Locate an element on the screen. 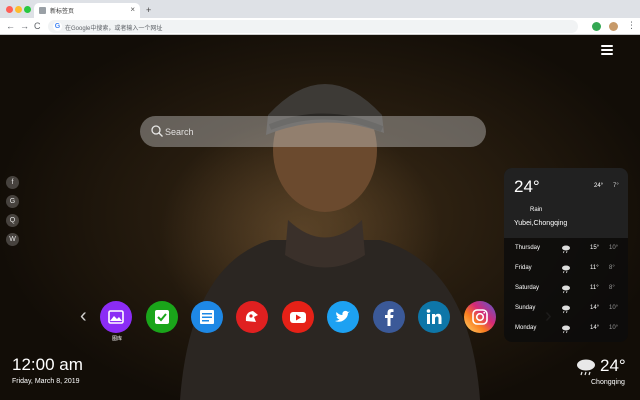  tab-new-tab: 新标签页 × is located at coordinates (87, 10).